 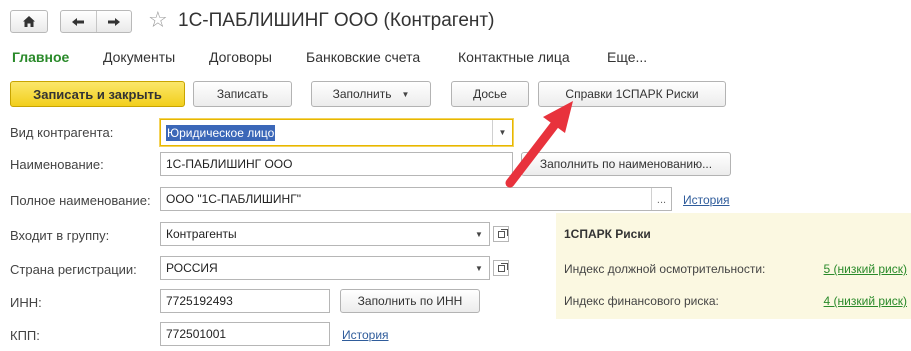 I want to click on group-value: Контрагенты, so click(x=201, y=234).